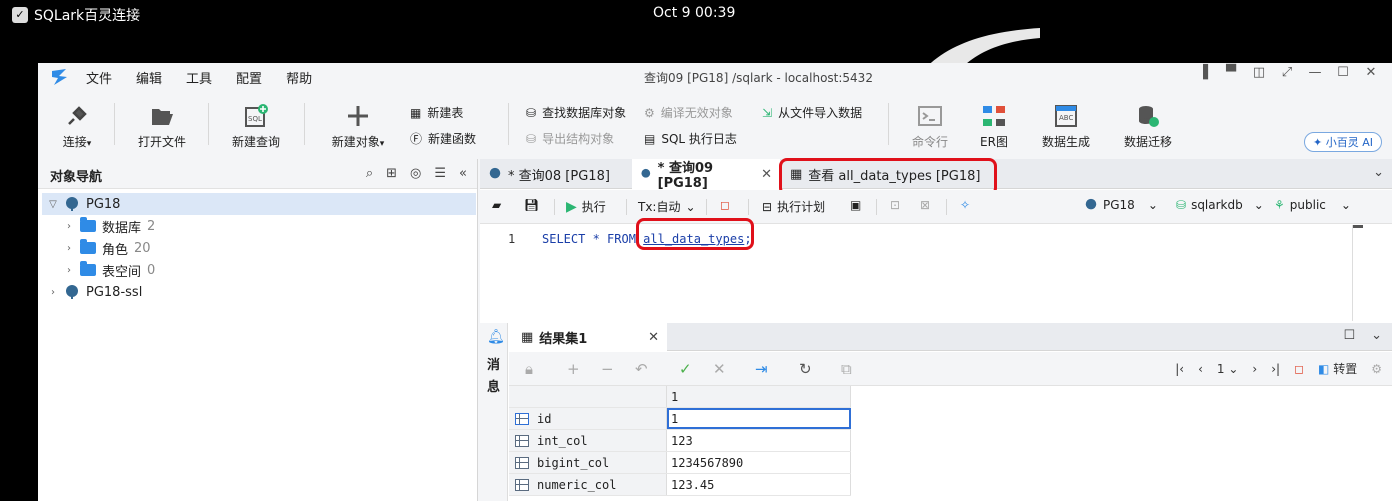 This screenshot has height=501, width=1392. I want to click on close-icon: ✕, so click(1371, 73).